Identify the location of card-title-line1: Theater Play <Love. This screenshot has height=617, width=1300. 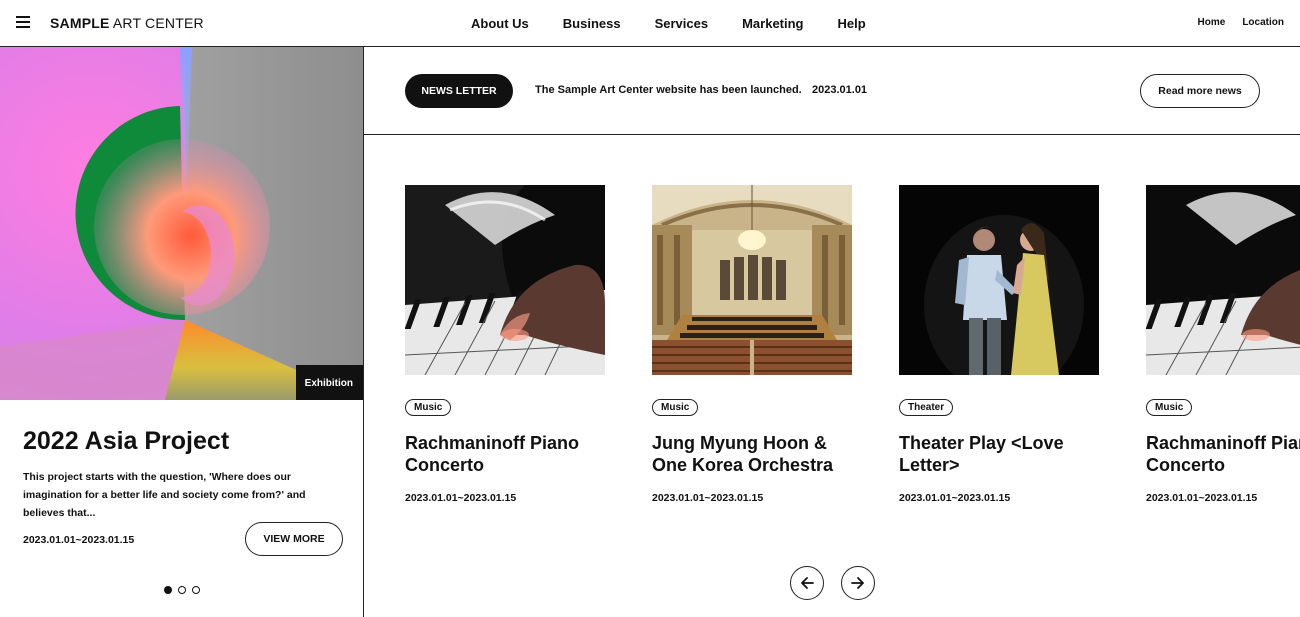
(981, 443).